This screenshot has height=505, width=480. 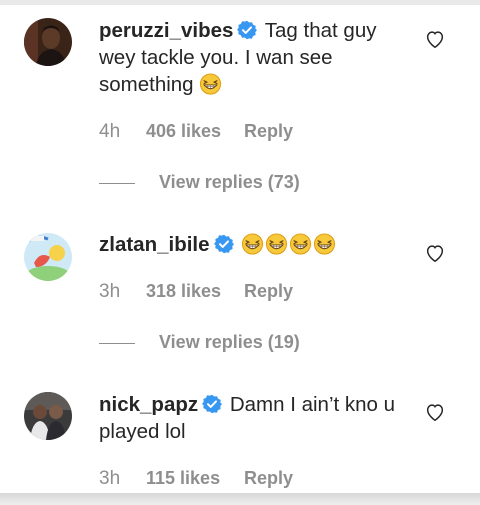 I want to click on comment-username: nick_papz, so click(x=148, y=404).